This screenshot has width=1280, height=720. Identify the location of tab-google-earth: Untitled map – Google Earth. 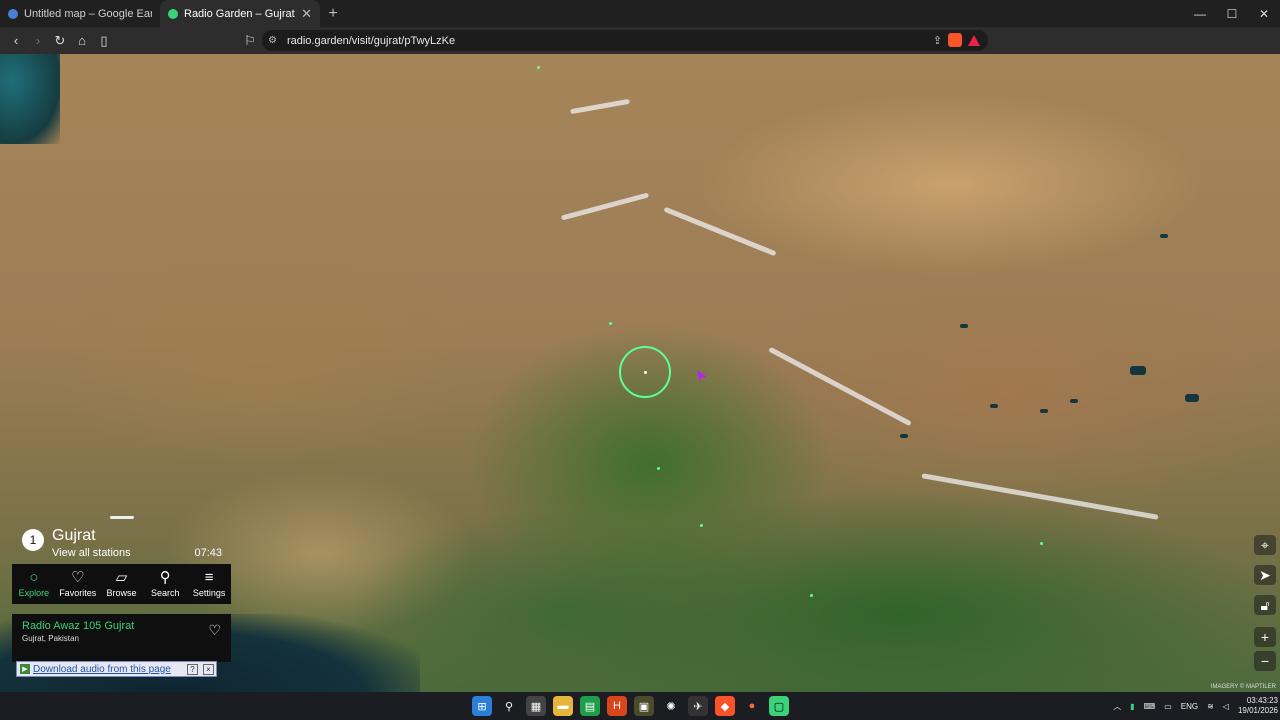
(80, 13).